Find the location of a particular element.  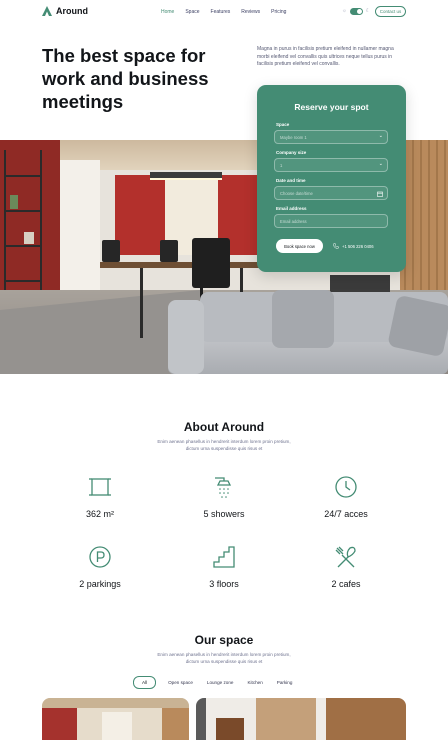

stat-showers-label: 5 showers is located at coordinates (224, 514).